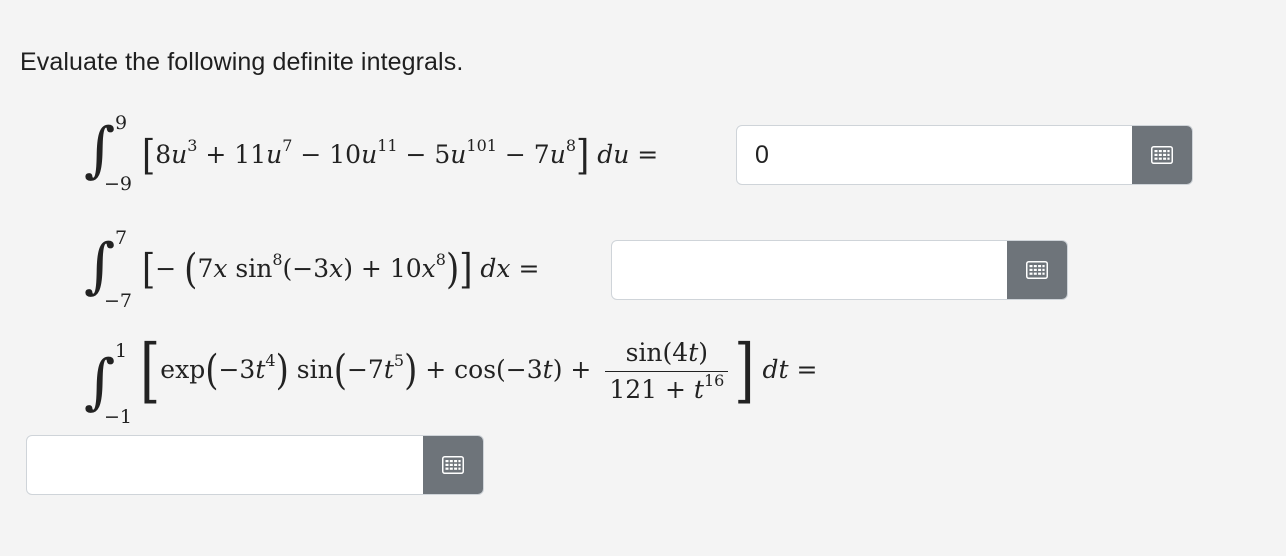  Describe the element at coordinates (118, 184) in the screenshot. I see `lower-limit: −9` at that location.